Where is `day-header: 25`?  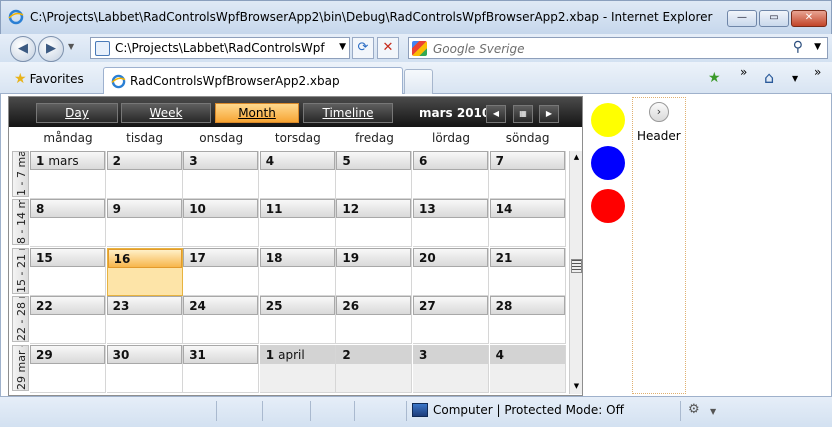 day-header: 25 is located at coordinates (297, 306).